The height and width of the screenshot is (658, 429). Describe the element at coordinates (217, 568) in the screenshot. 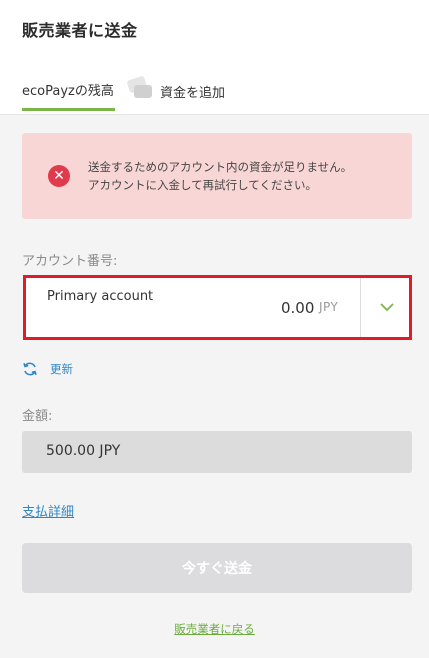

I see `send-now-button: 今すぐ送金` at that location.